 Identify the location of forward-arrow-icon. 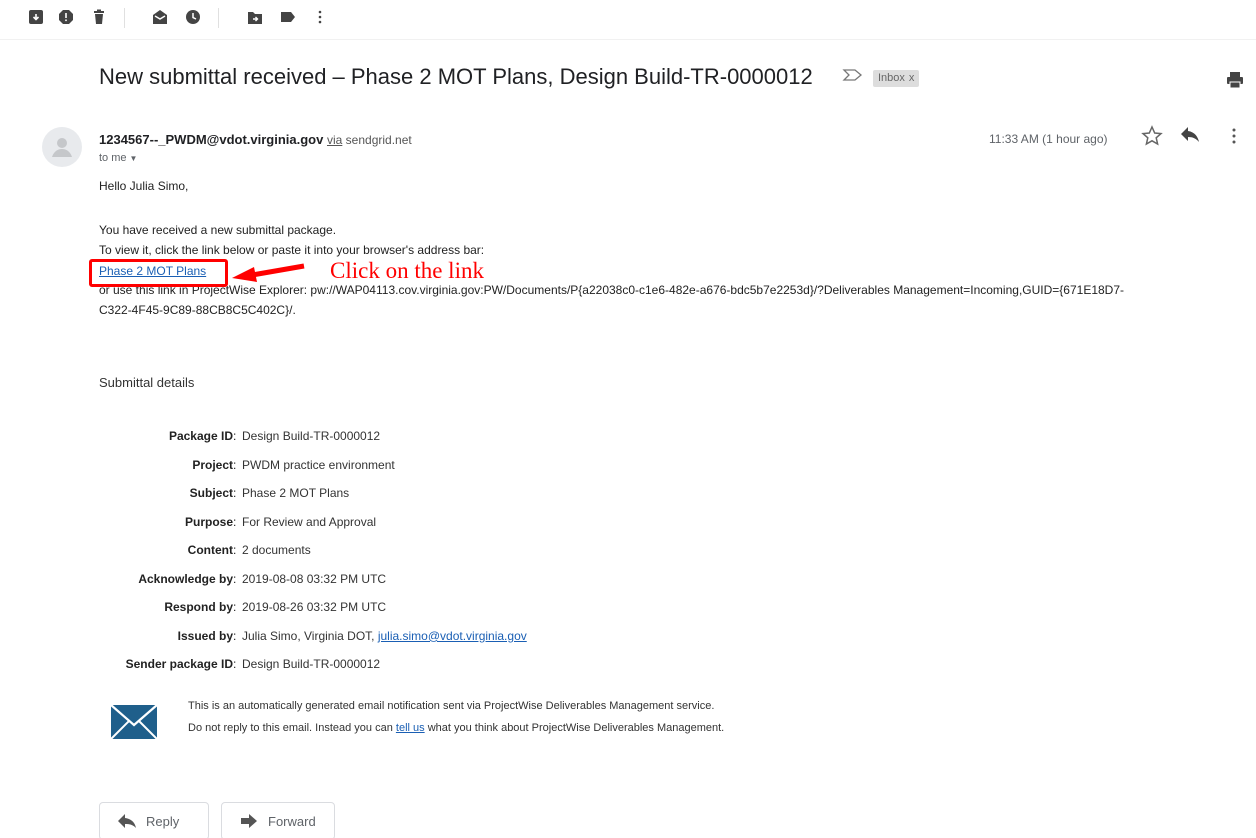
(249, 821).